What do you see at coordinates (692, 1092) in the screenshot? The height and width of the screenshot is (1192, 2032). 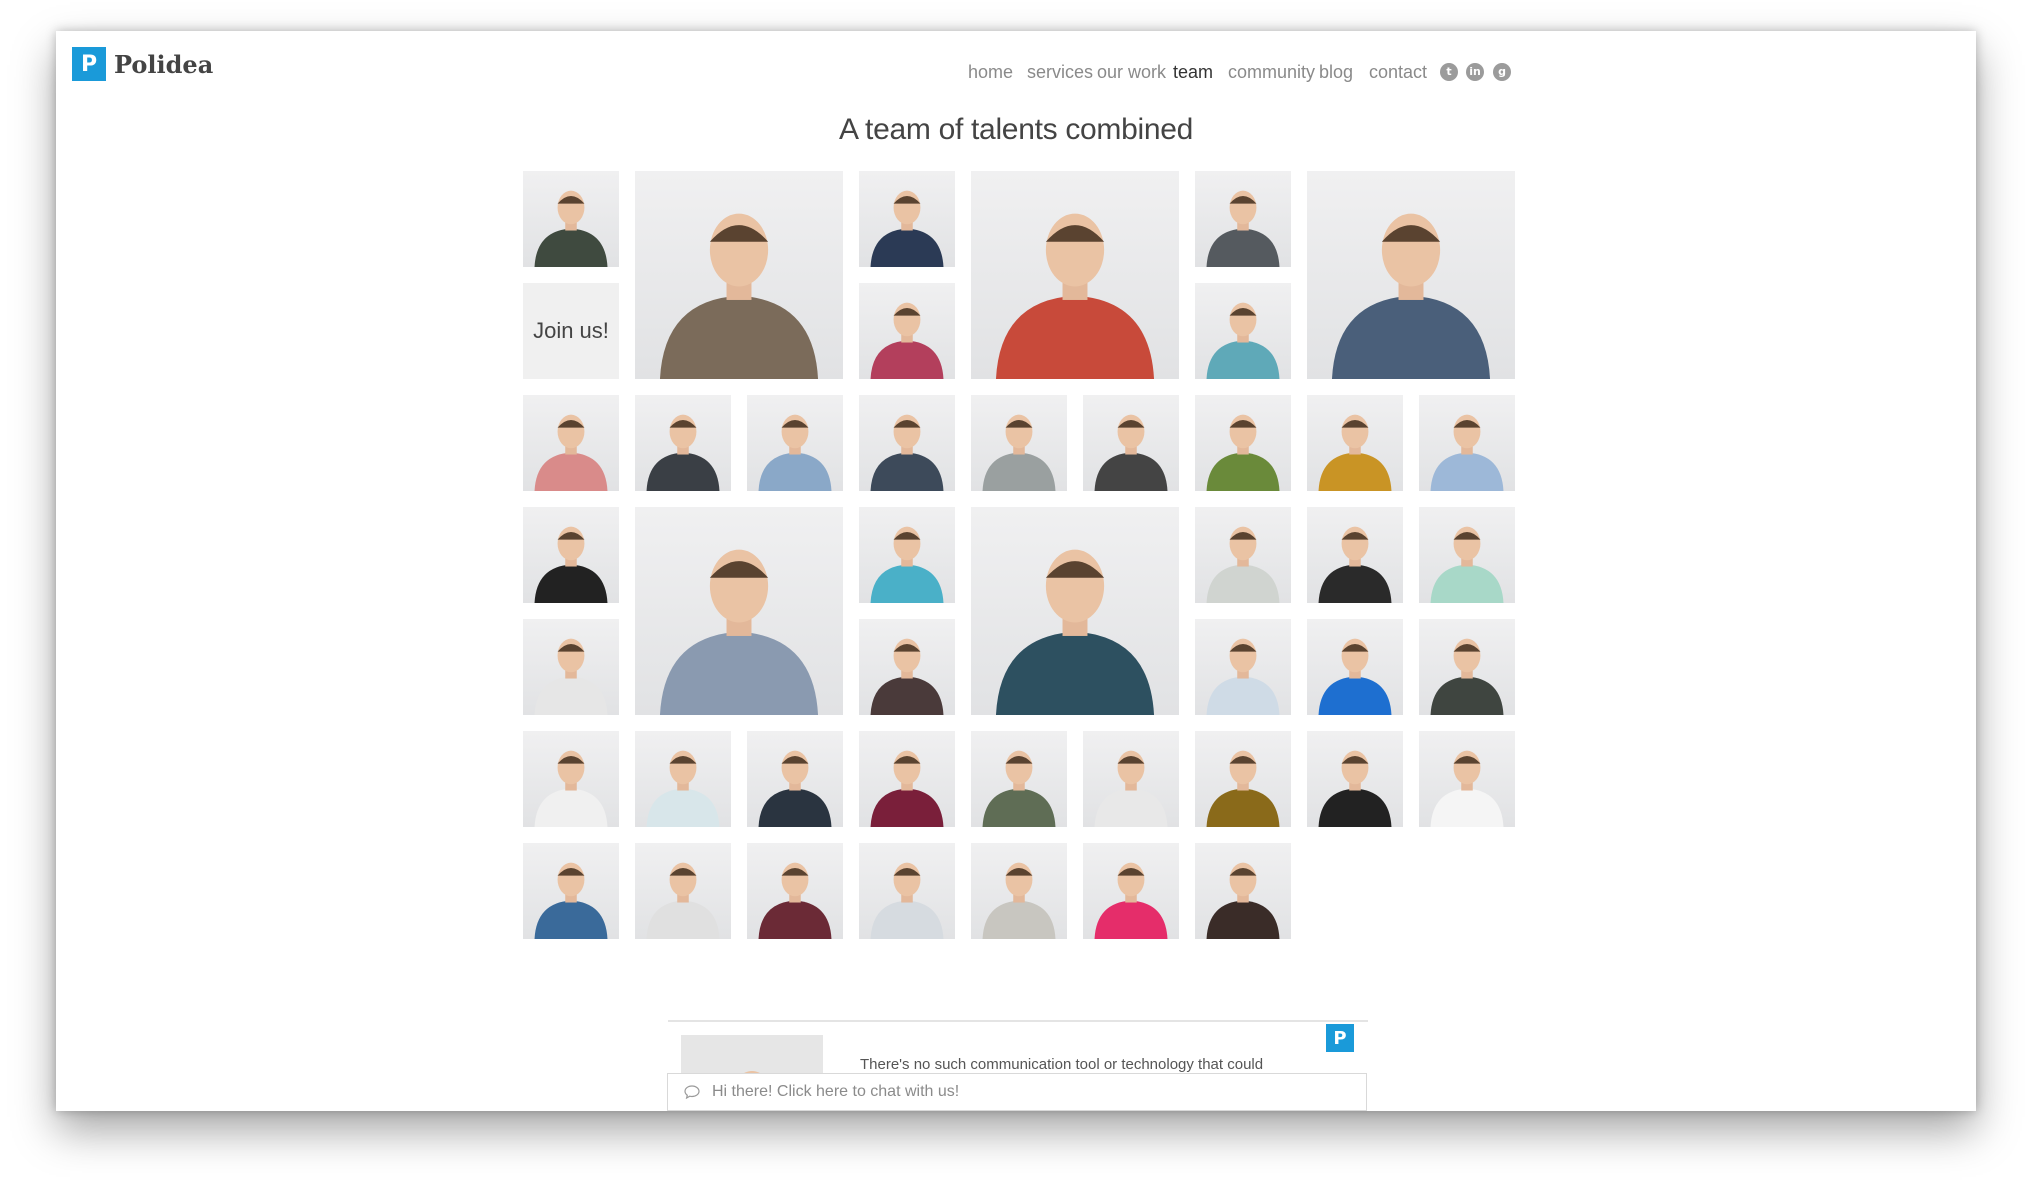 I see `chat-bubble-icon` at bounding box center [692, 1092].